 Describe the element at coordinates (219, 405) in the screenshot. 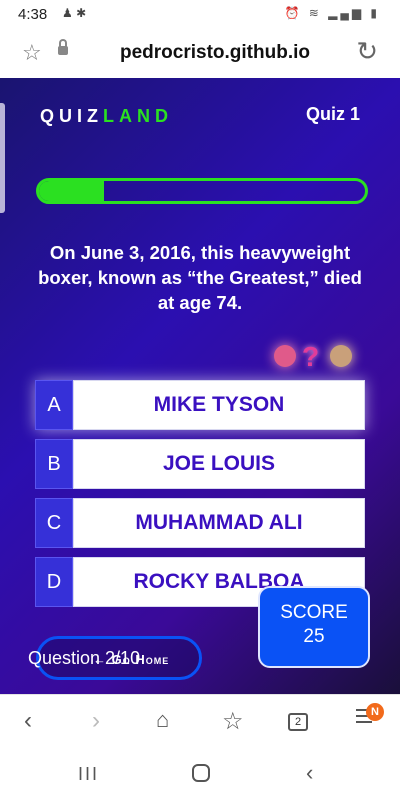

I see `answer-text: MIKE TYSON` at that location.